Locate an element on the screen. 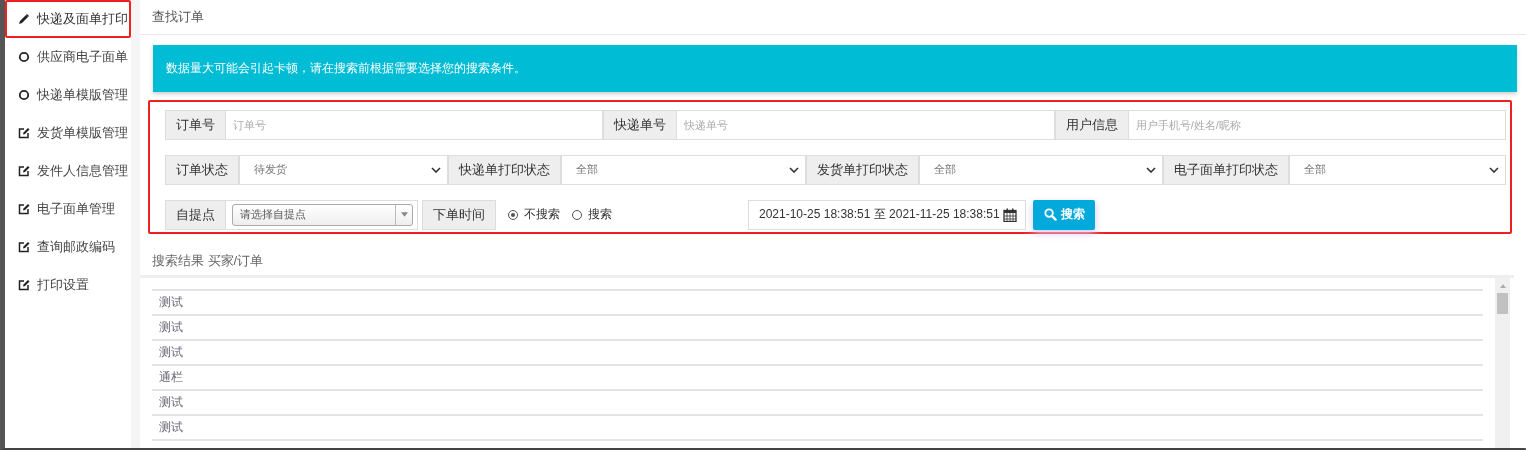  field-label: 订单状态 is located at coordinates (202, 169).